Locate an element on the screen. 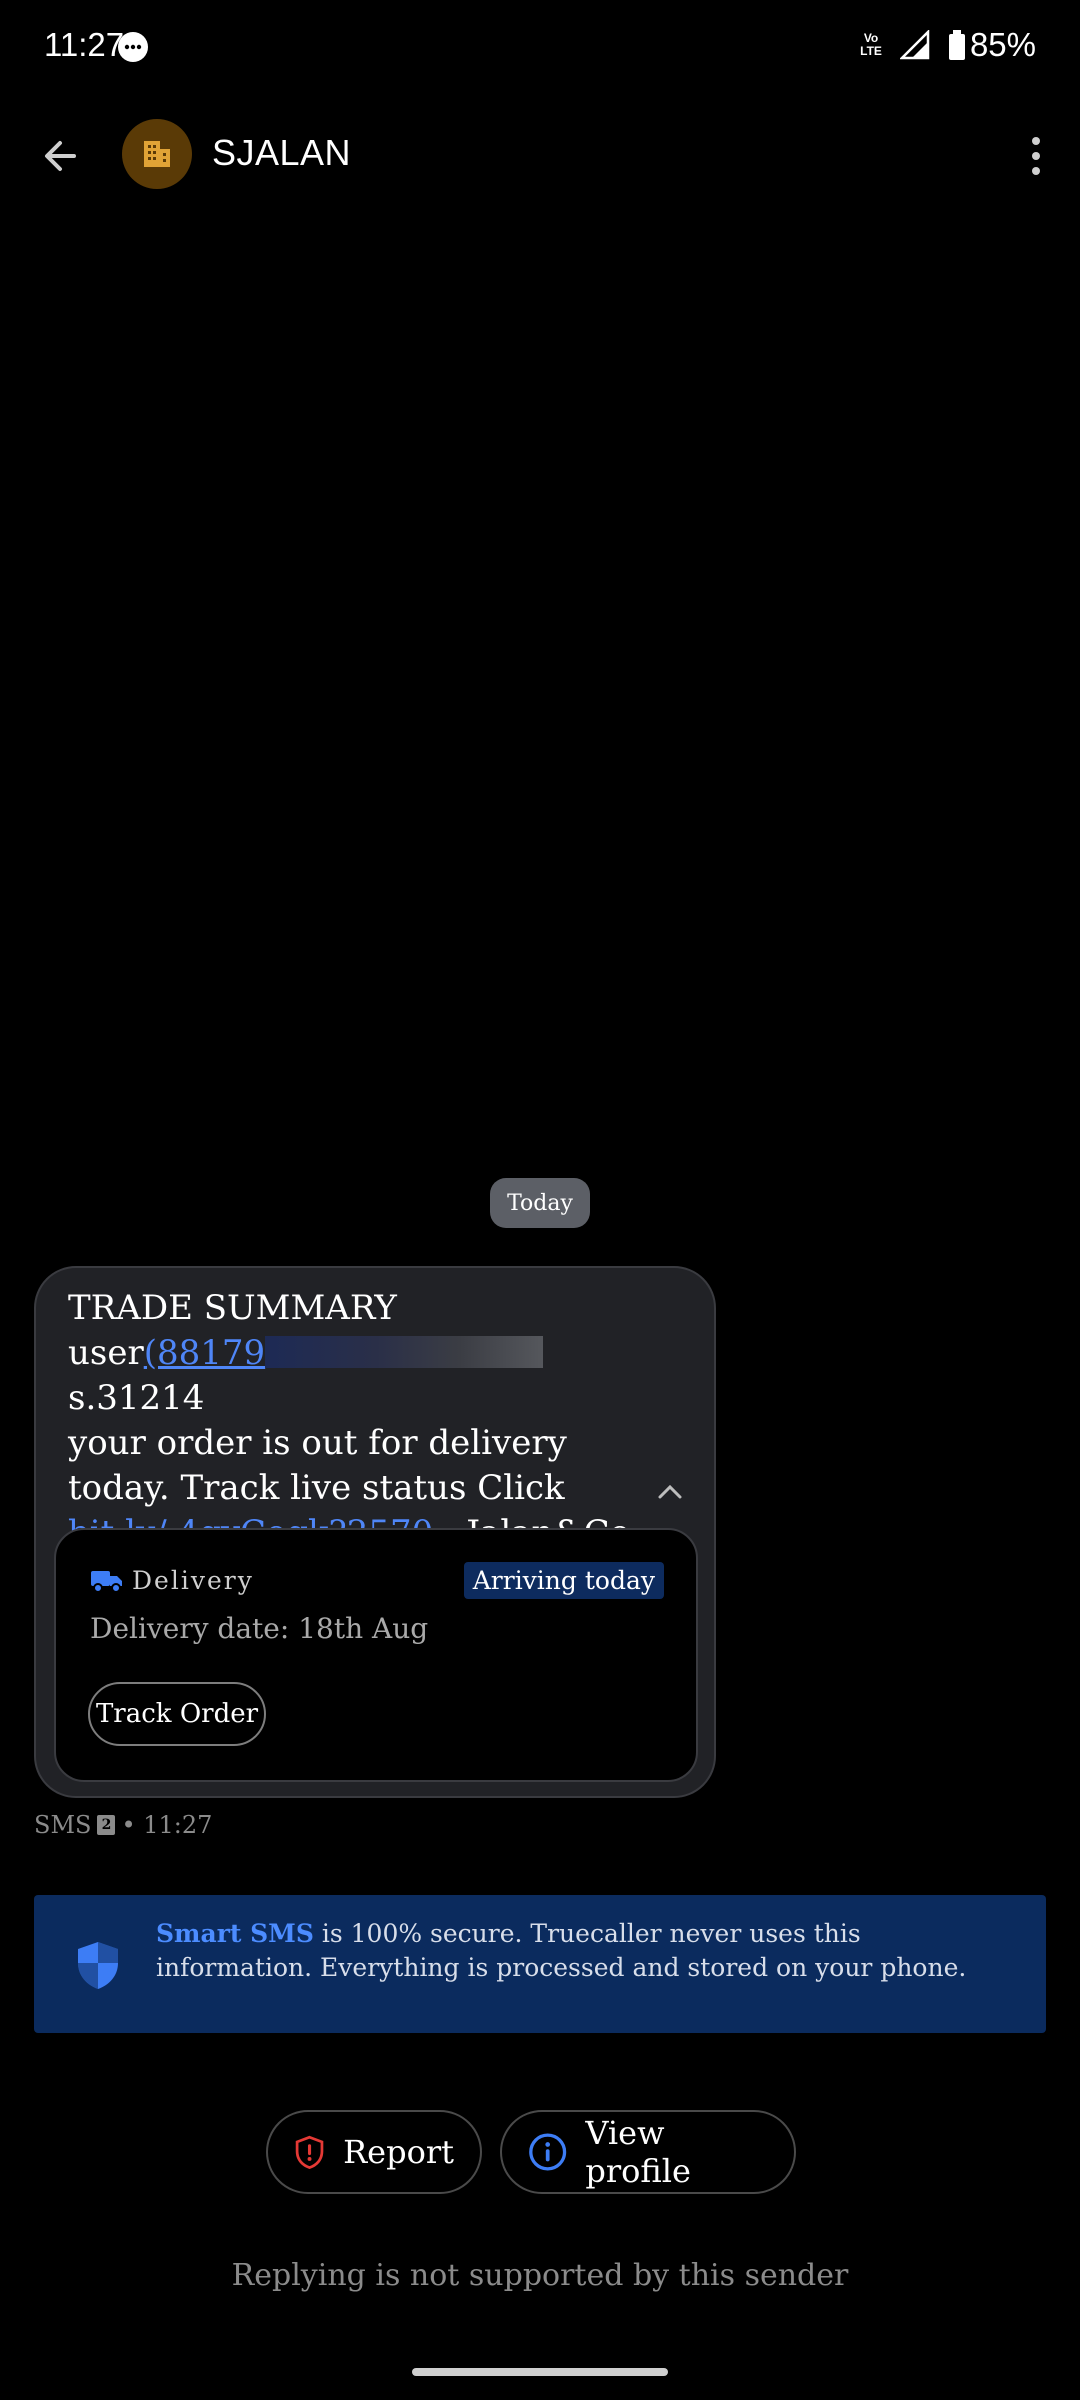 The width and height of the screenshot is (1080, 2400). delivery-label: Delivery is located at coordinates (193, 1580).